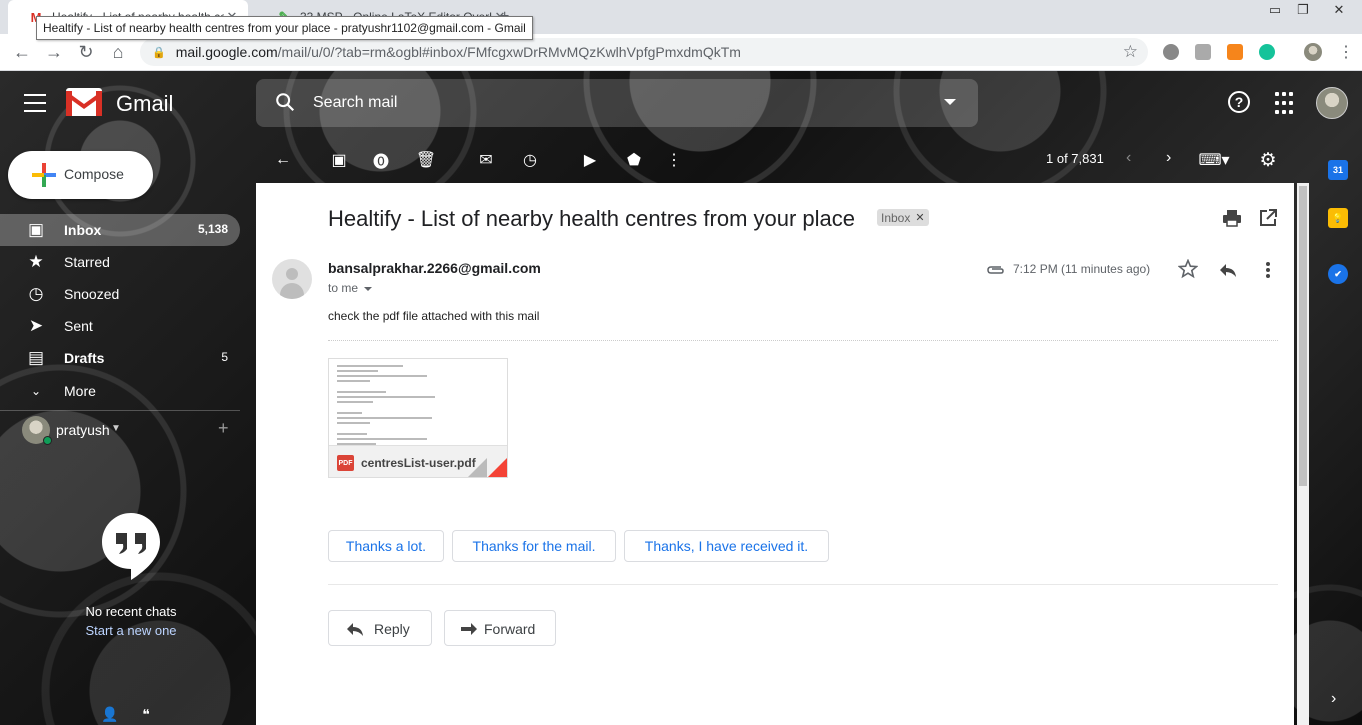  I want to click on profile-avatar, so click(1313, 52).